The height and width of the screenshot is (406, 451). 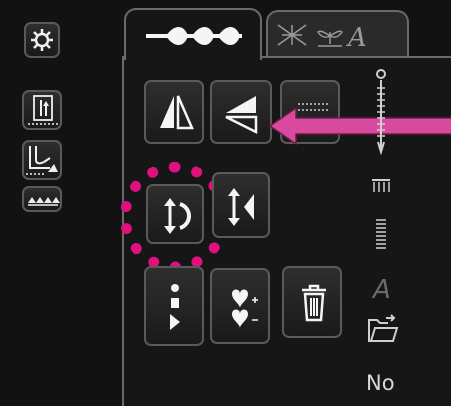 I want to click on pointer-arrow, so click(x=359, y=126).